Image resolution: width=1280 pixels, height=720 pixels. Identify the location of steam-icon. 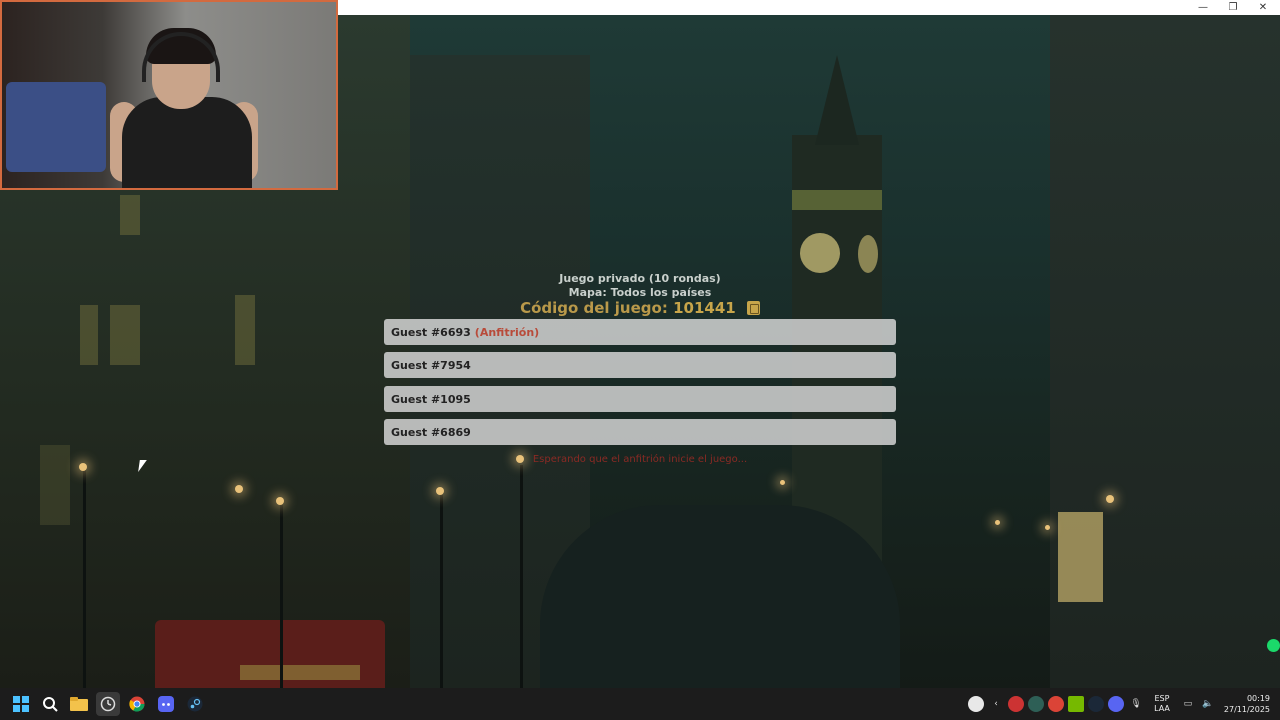
(195, 704).